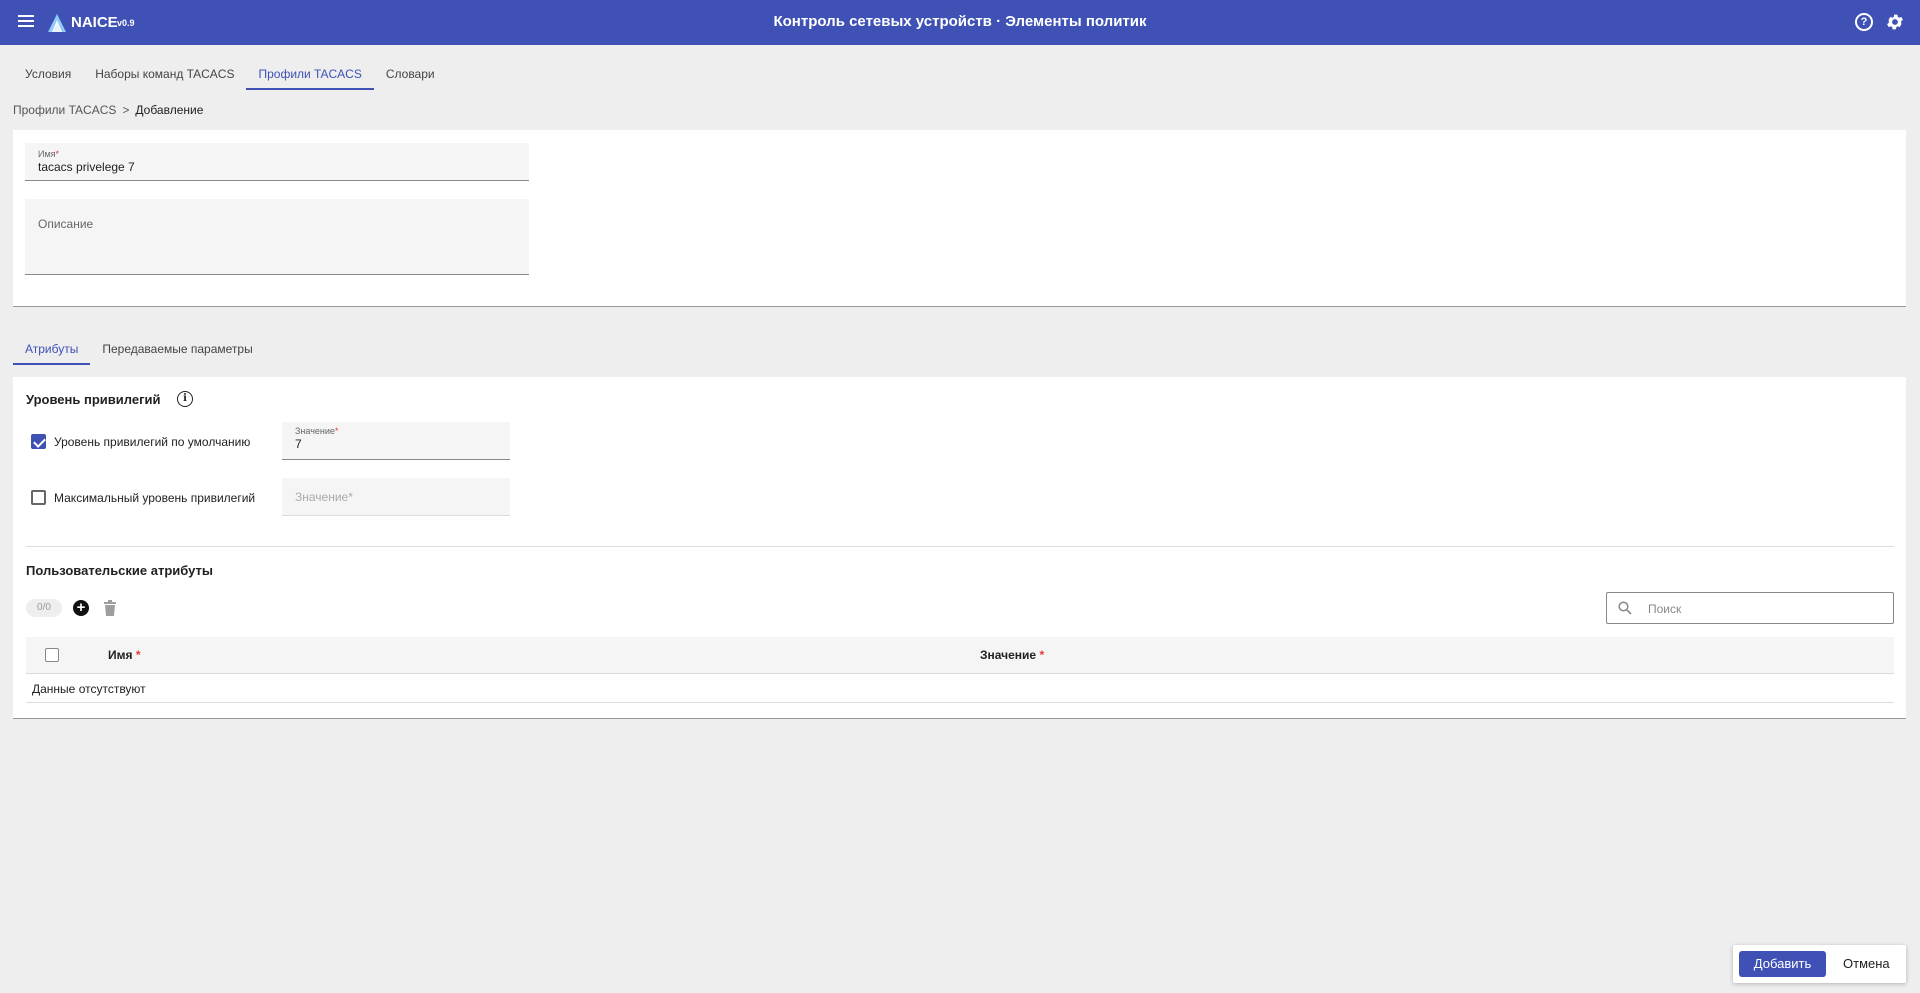  What do you see at coordinates (298, 444) in the screenshot?
I see `default-privilege-value: 7` at bounding box center [298, 444].